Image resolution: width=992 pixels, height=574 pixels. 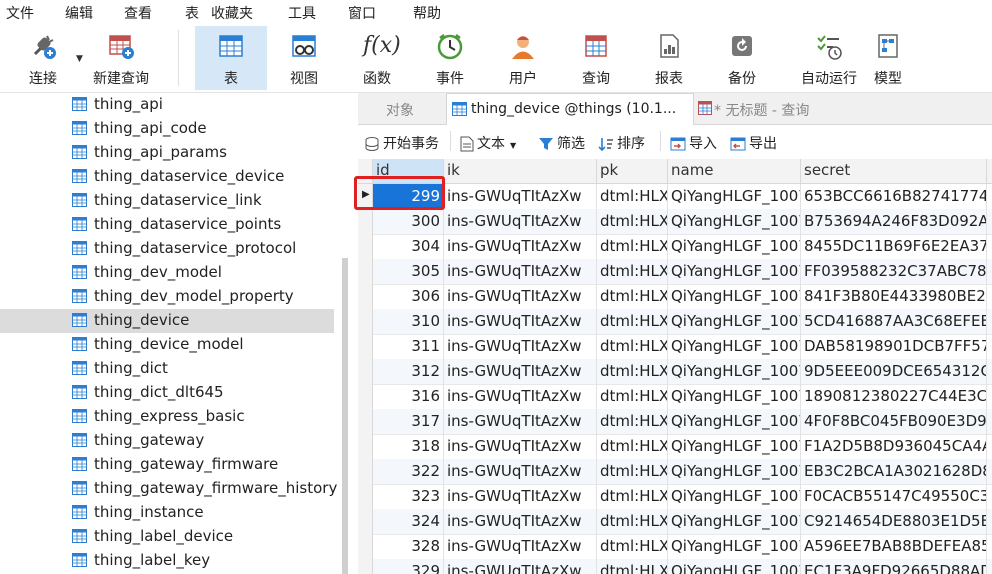 I want to click on begin-transaction-button: 开始事务, so click(x=401, y=143).